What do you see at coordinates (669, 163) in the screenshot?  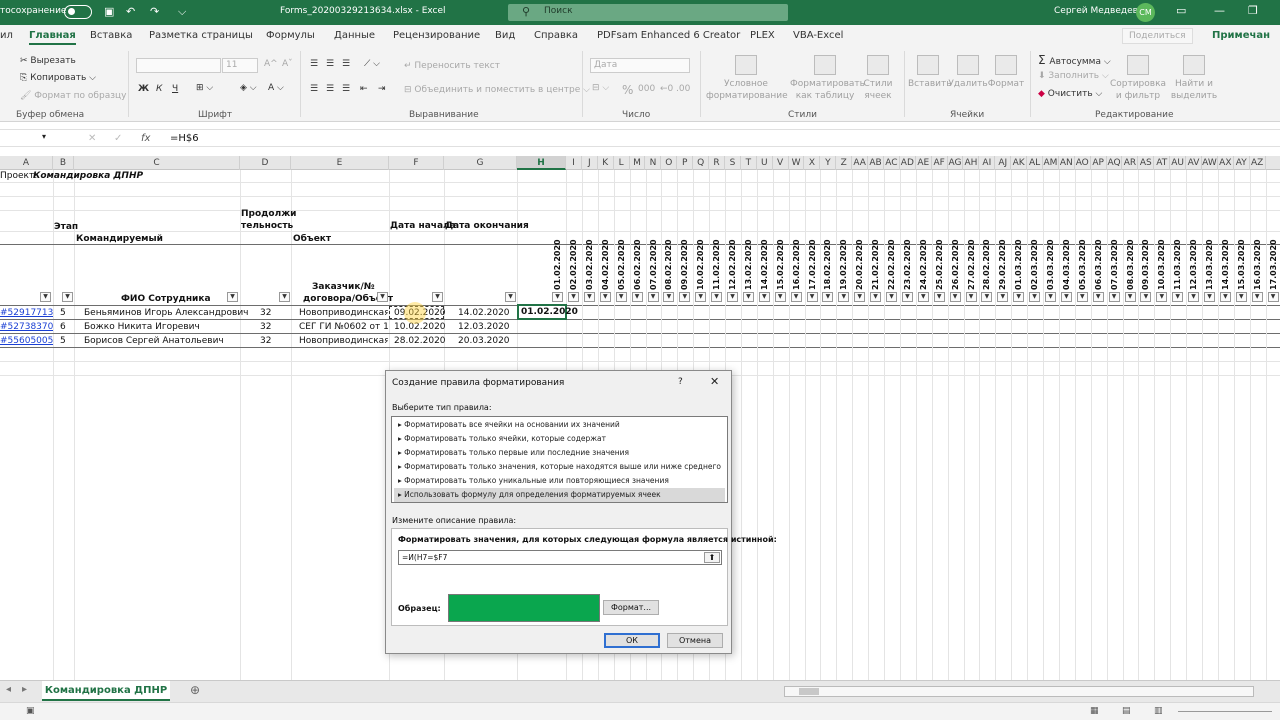 I see `col-header: O` at bounding box center [669, 163].